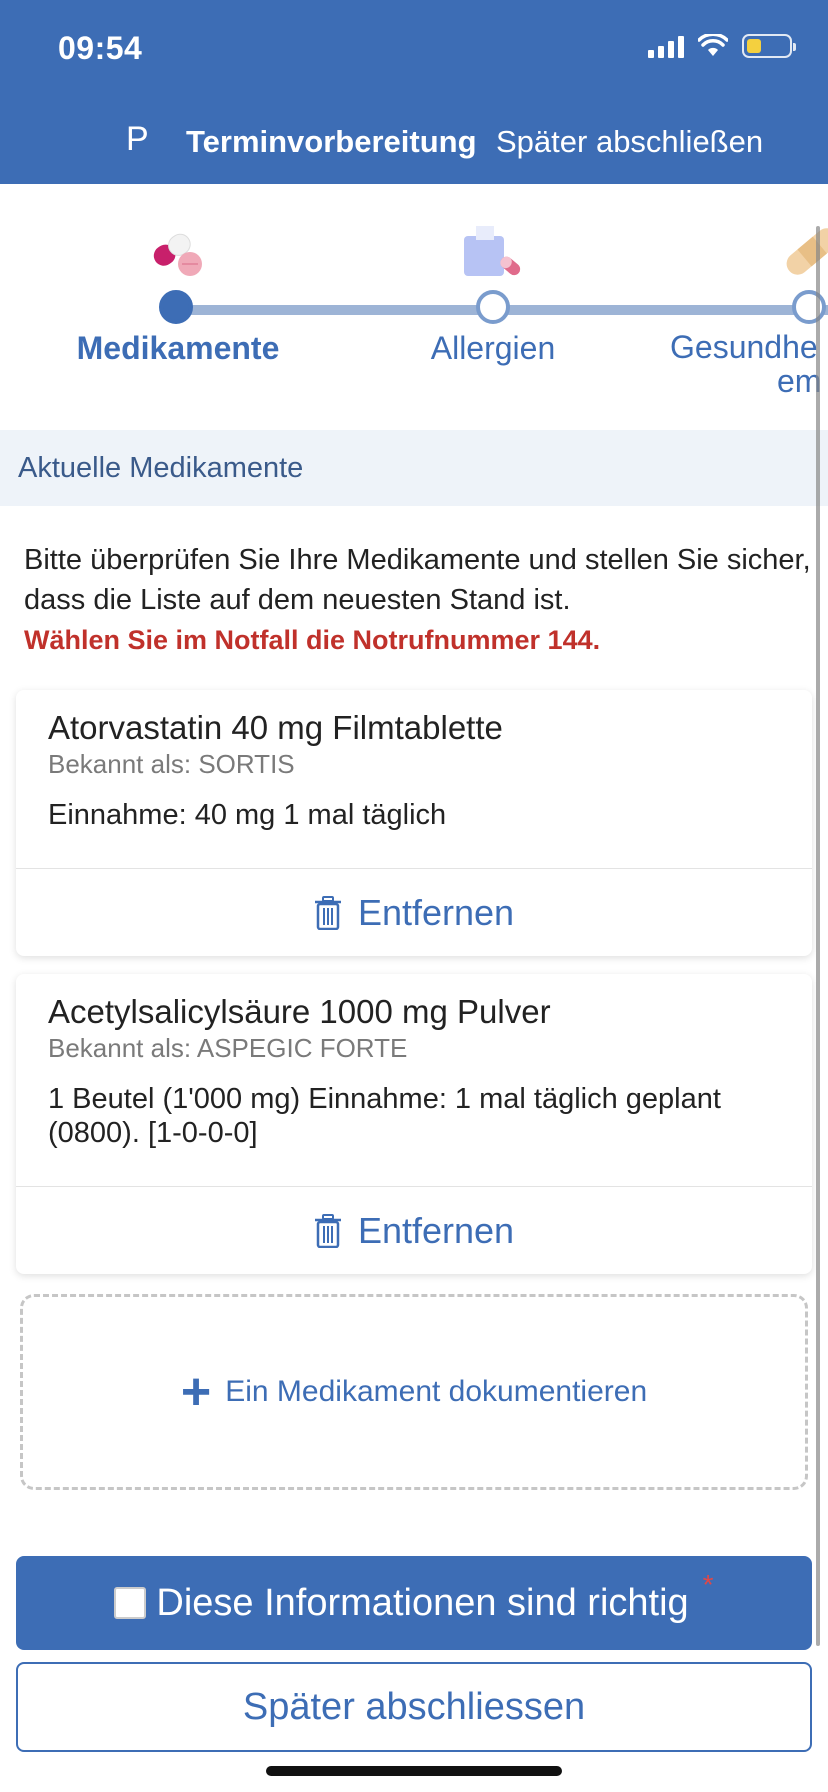 The width and height of the screenshot is (828, 1792). What do you see at coordinates (247, 815) in the screenshot?
I see `medication-dose: Einnahme: 40 mg 1 mal täglich` at bounding box center [247, 815].